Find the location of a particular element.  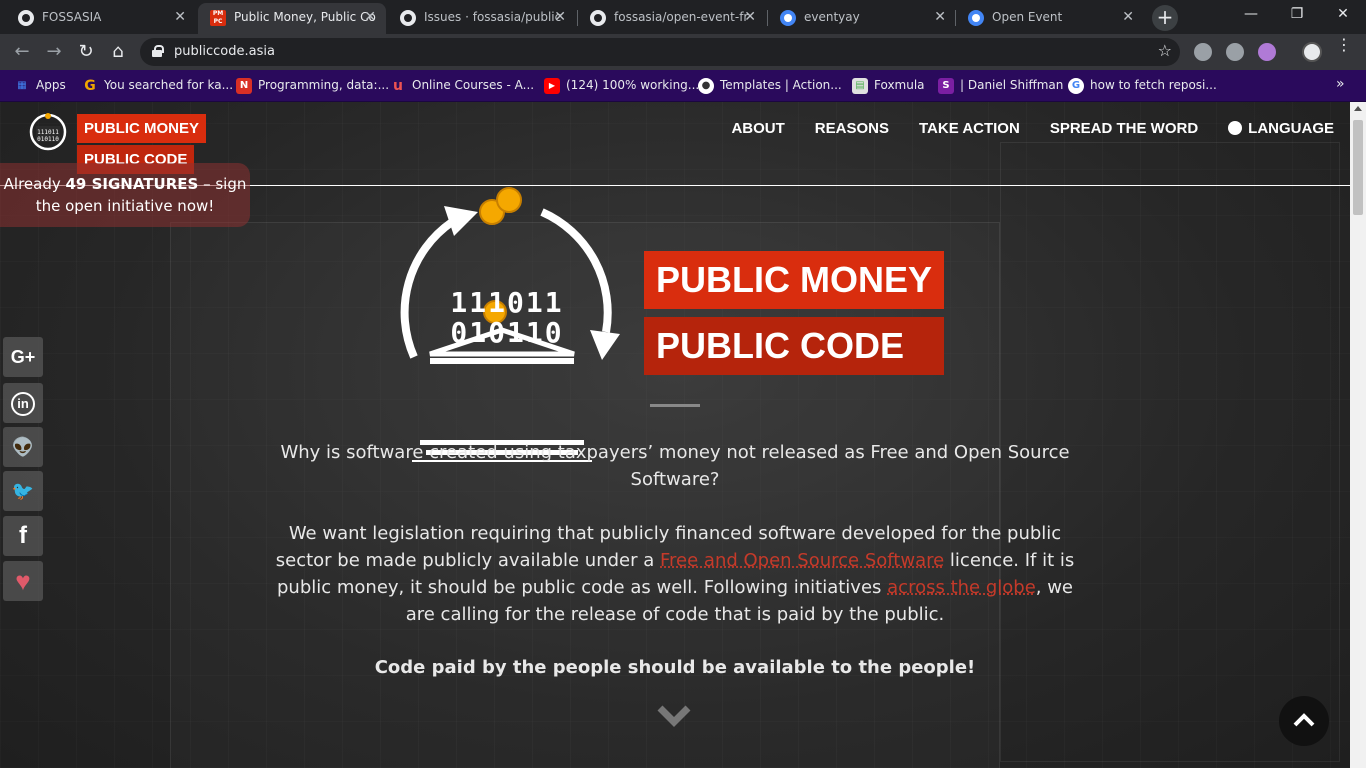

templates-icon: ● is located at coordinates (706, 86).